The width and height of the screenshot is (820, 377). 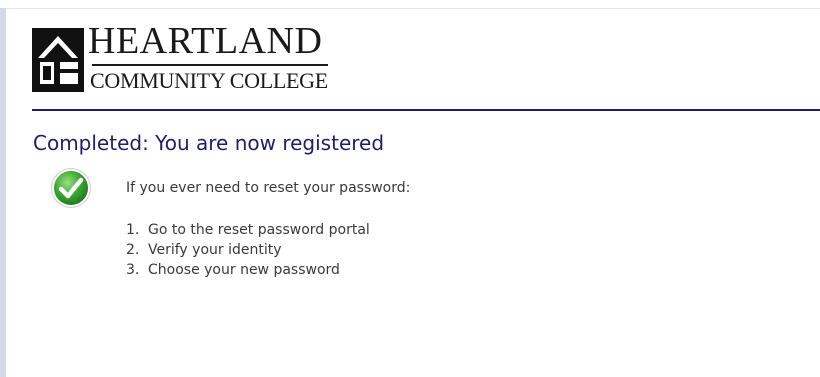 What do you see at coordinates (410, 8) in the screenshot?
I see `top-divider` at bounding box center [410, 8].